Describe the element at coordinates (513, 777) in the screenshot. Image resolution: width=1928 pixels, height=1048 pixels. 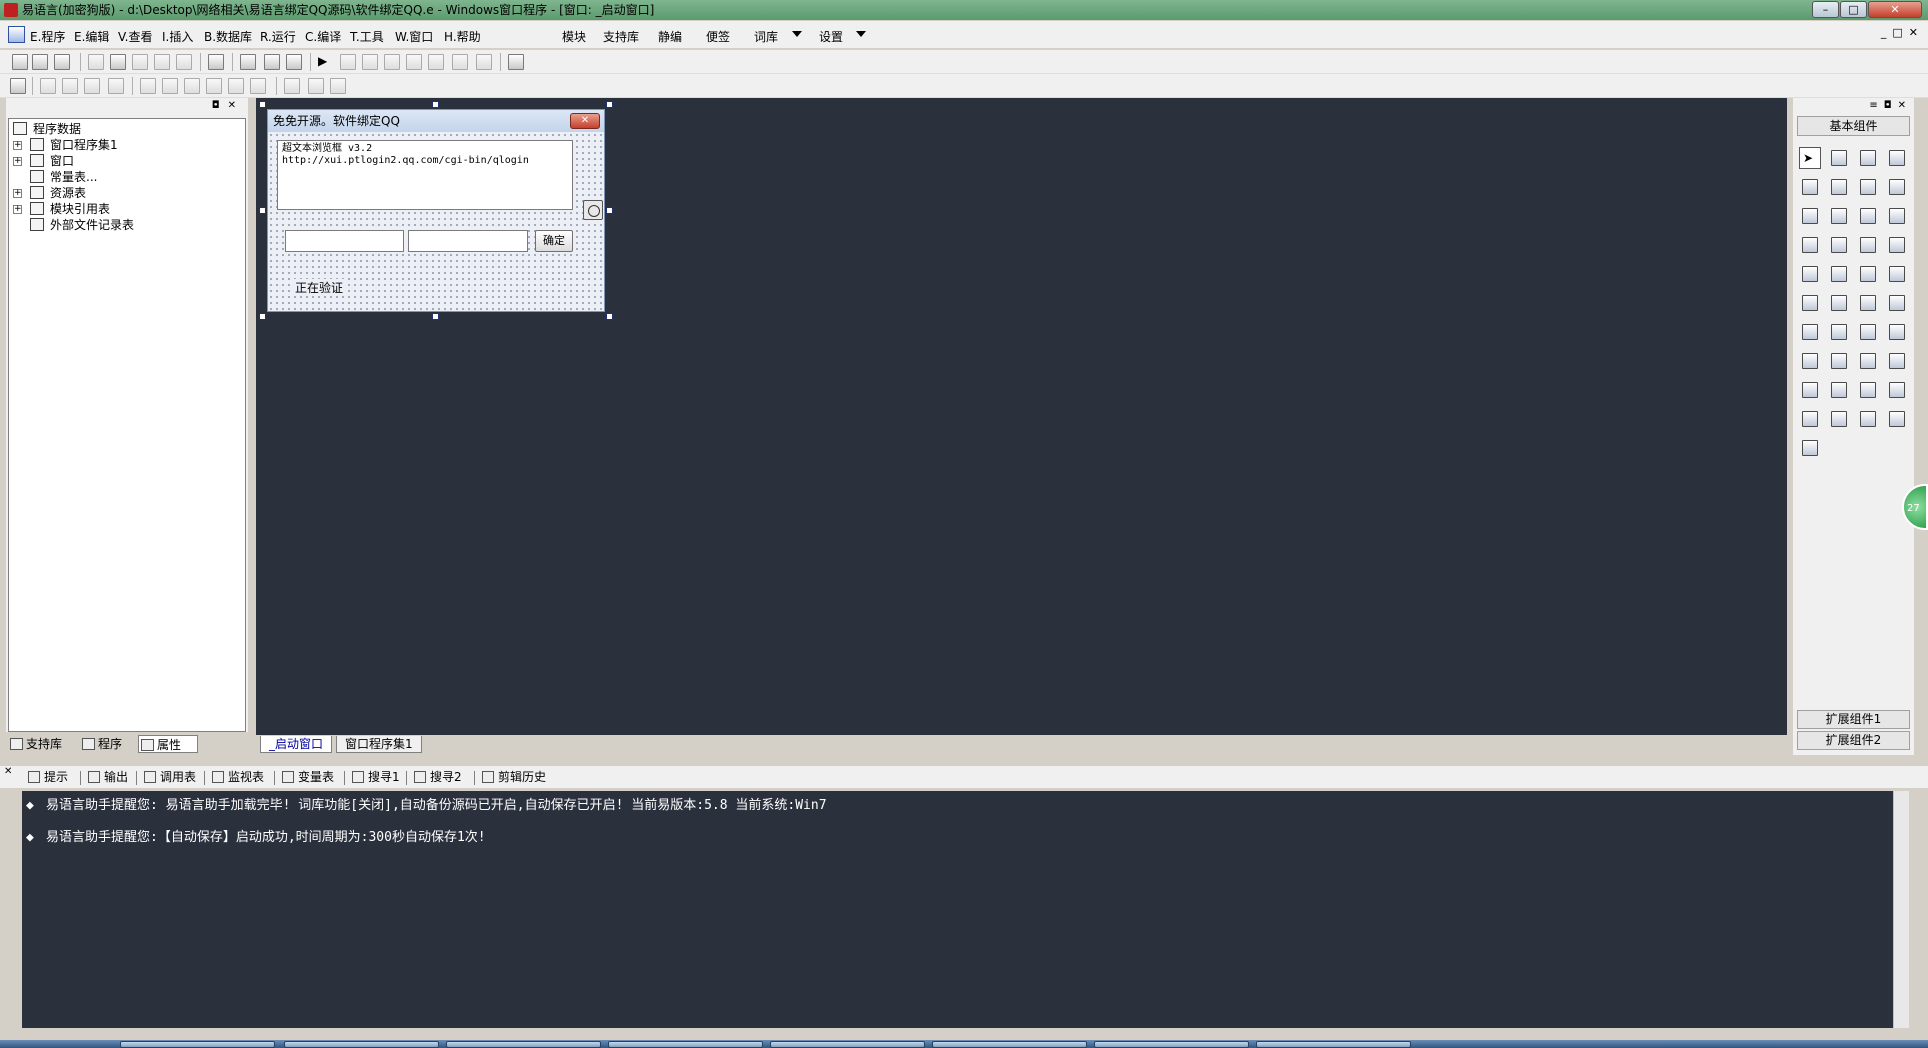
I see `tab-clipboard-history: 剪辑历史` at that location.